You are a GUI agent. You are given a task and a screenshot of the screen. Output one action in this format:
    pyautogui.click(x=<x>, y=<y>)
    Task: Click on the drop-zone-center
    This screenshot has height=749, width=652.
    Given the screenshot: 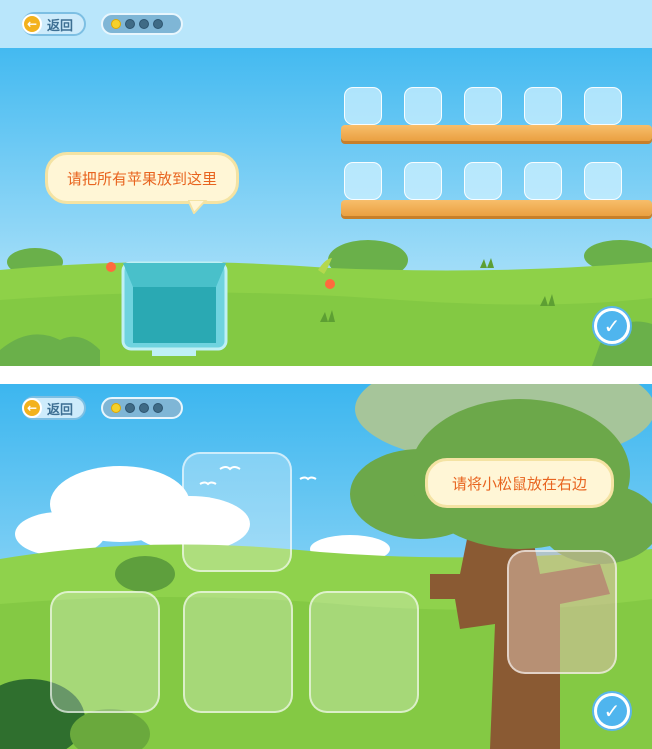 What is the action you would take?
    pyautogui.click(x=238, y=652)
    